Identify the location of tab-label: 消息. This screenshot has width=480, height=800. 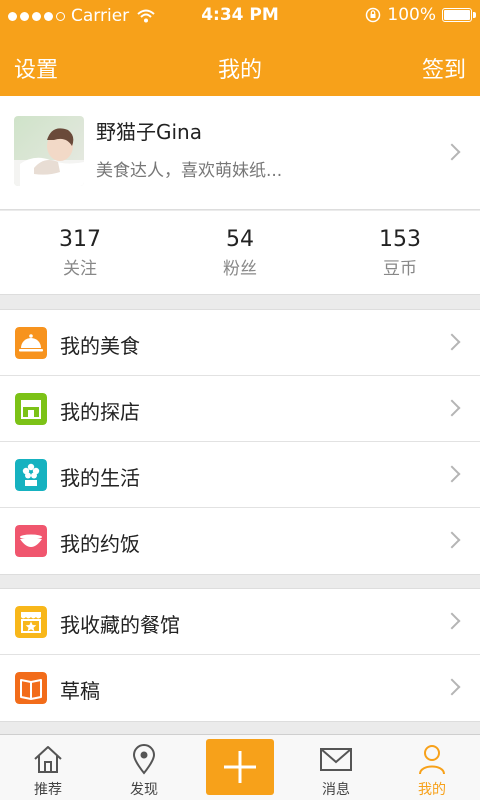
(336, 790).